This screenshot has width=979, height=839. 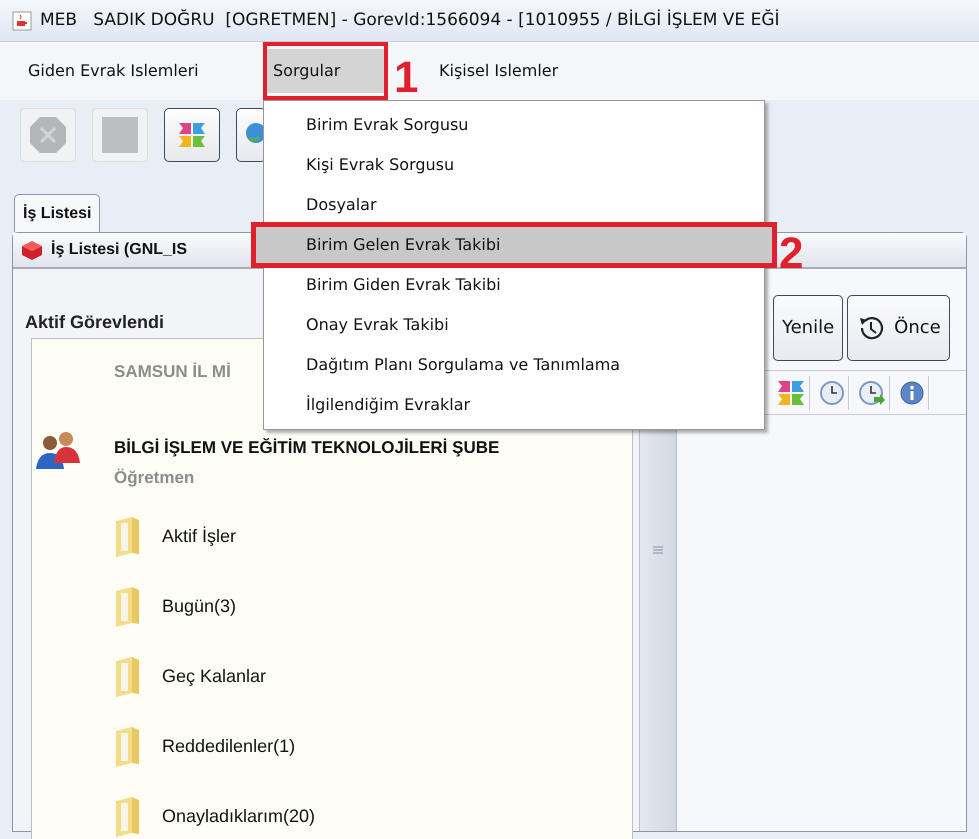 What do you see at coordinates (239, 816) in the screenshot?
I see `folder-label: Onayladıklarım(20)` at bounding box center [239, 816].